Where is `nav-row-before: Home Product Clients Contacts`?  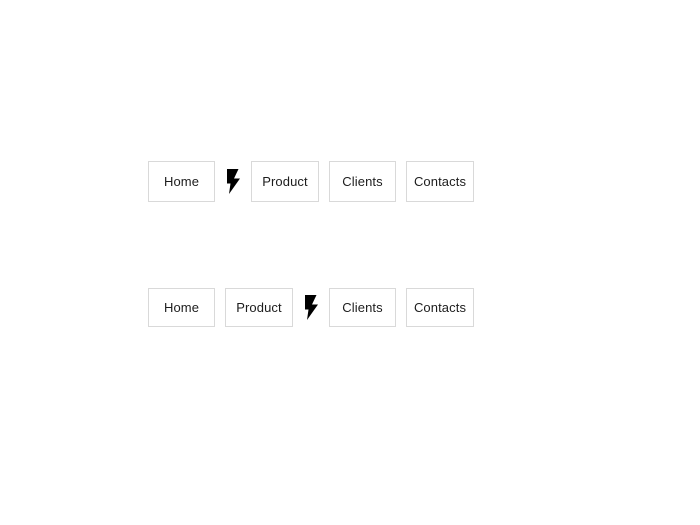
nav-row-before: Home Product Clients Contacts is located at coordinates (311, 181).